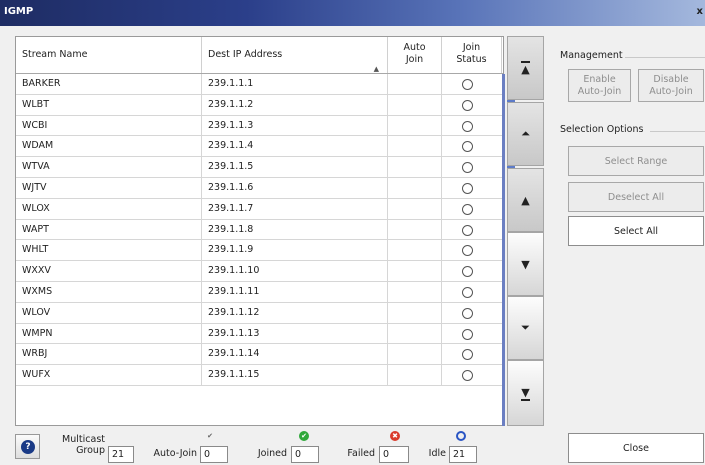 The height and width of the screenshot is (465, 705). I want to click on table-row: WLOX 239.1.1.7, so click(259, 209).